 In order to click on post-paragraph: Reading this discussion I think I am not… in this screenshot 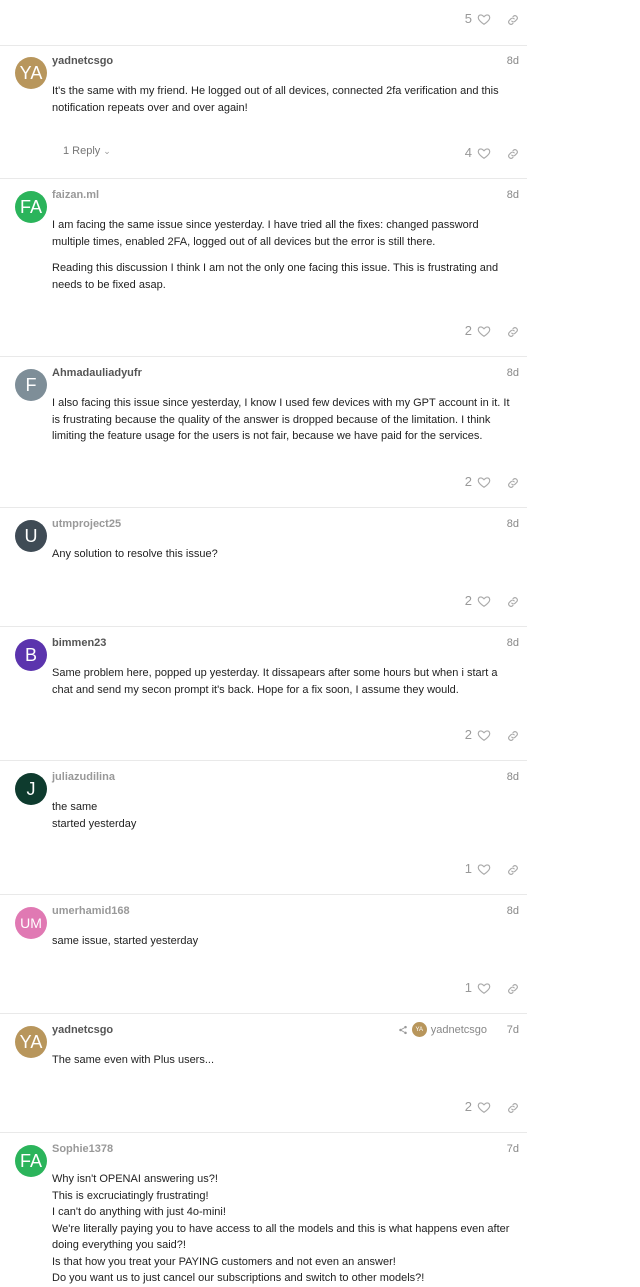, I will do `click(275, 276)`.